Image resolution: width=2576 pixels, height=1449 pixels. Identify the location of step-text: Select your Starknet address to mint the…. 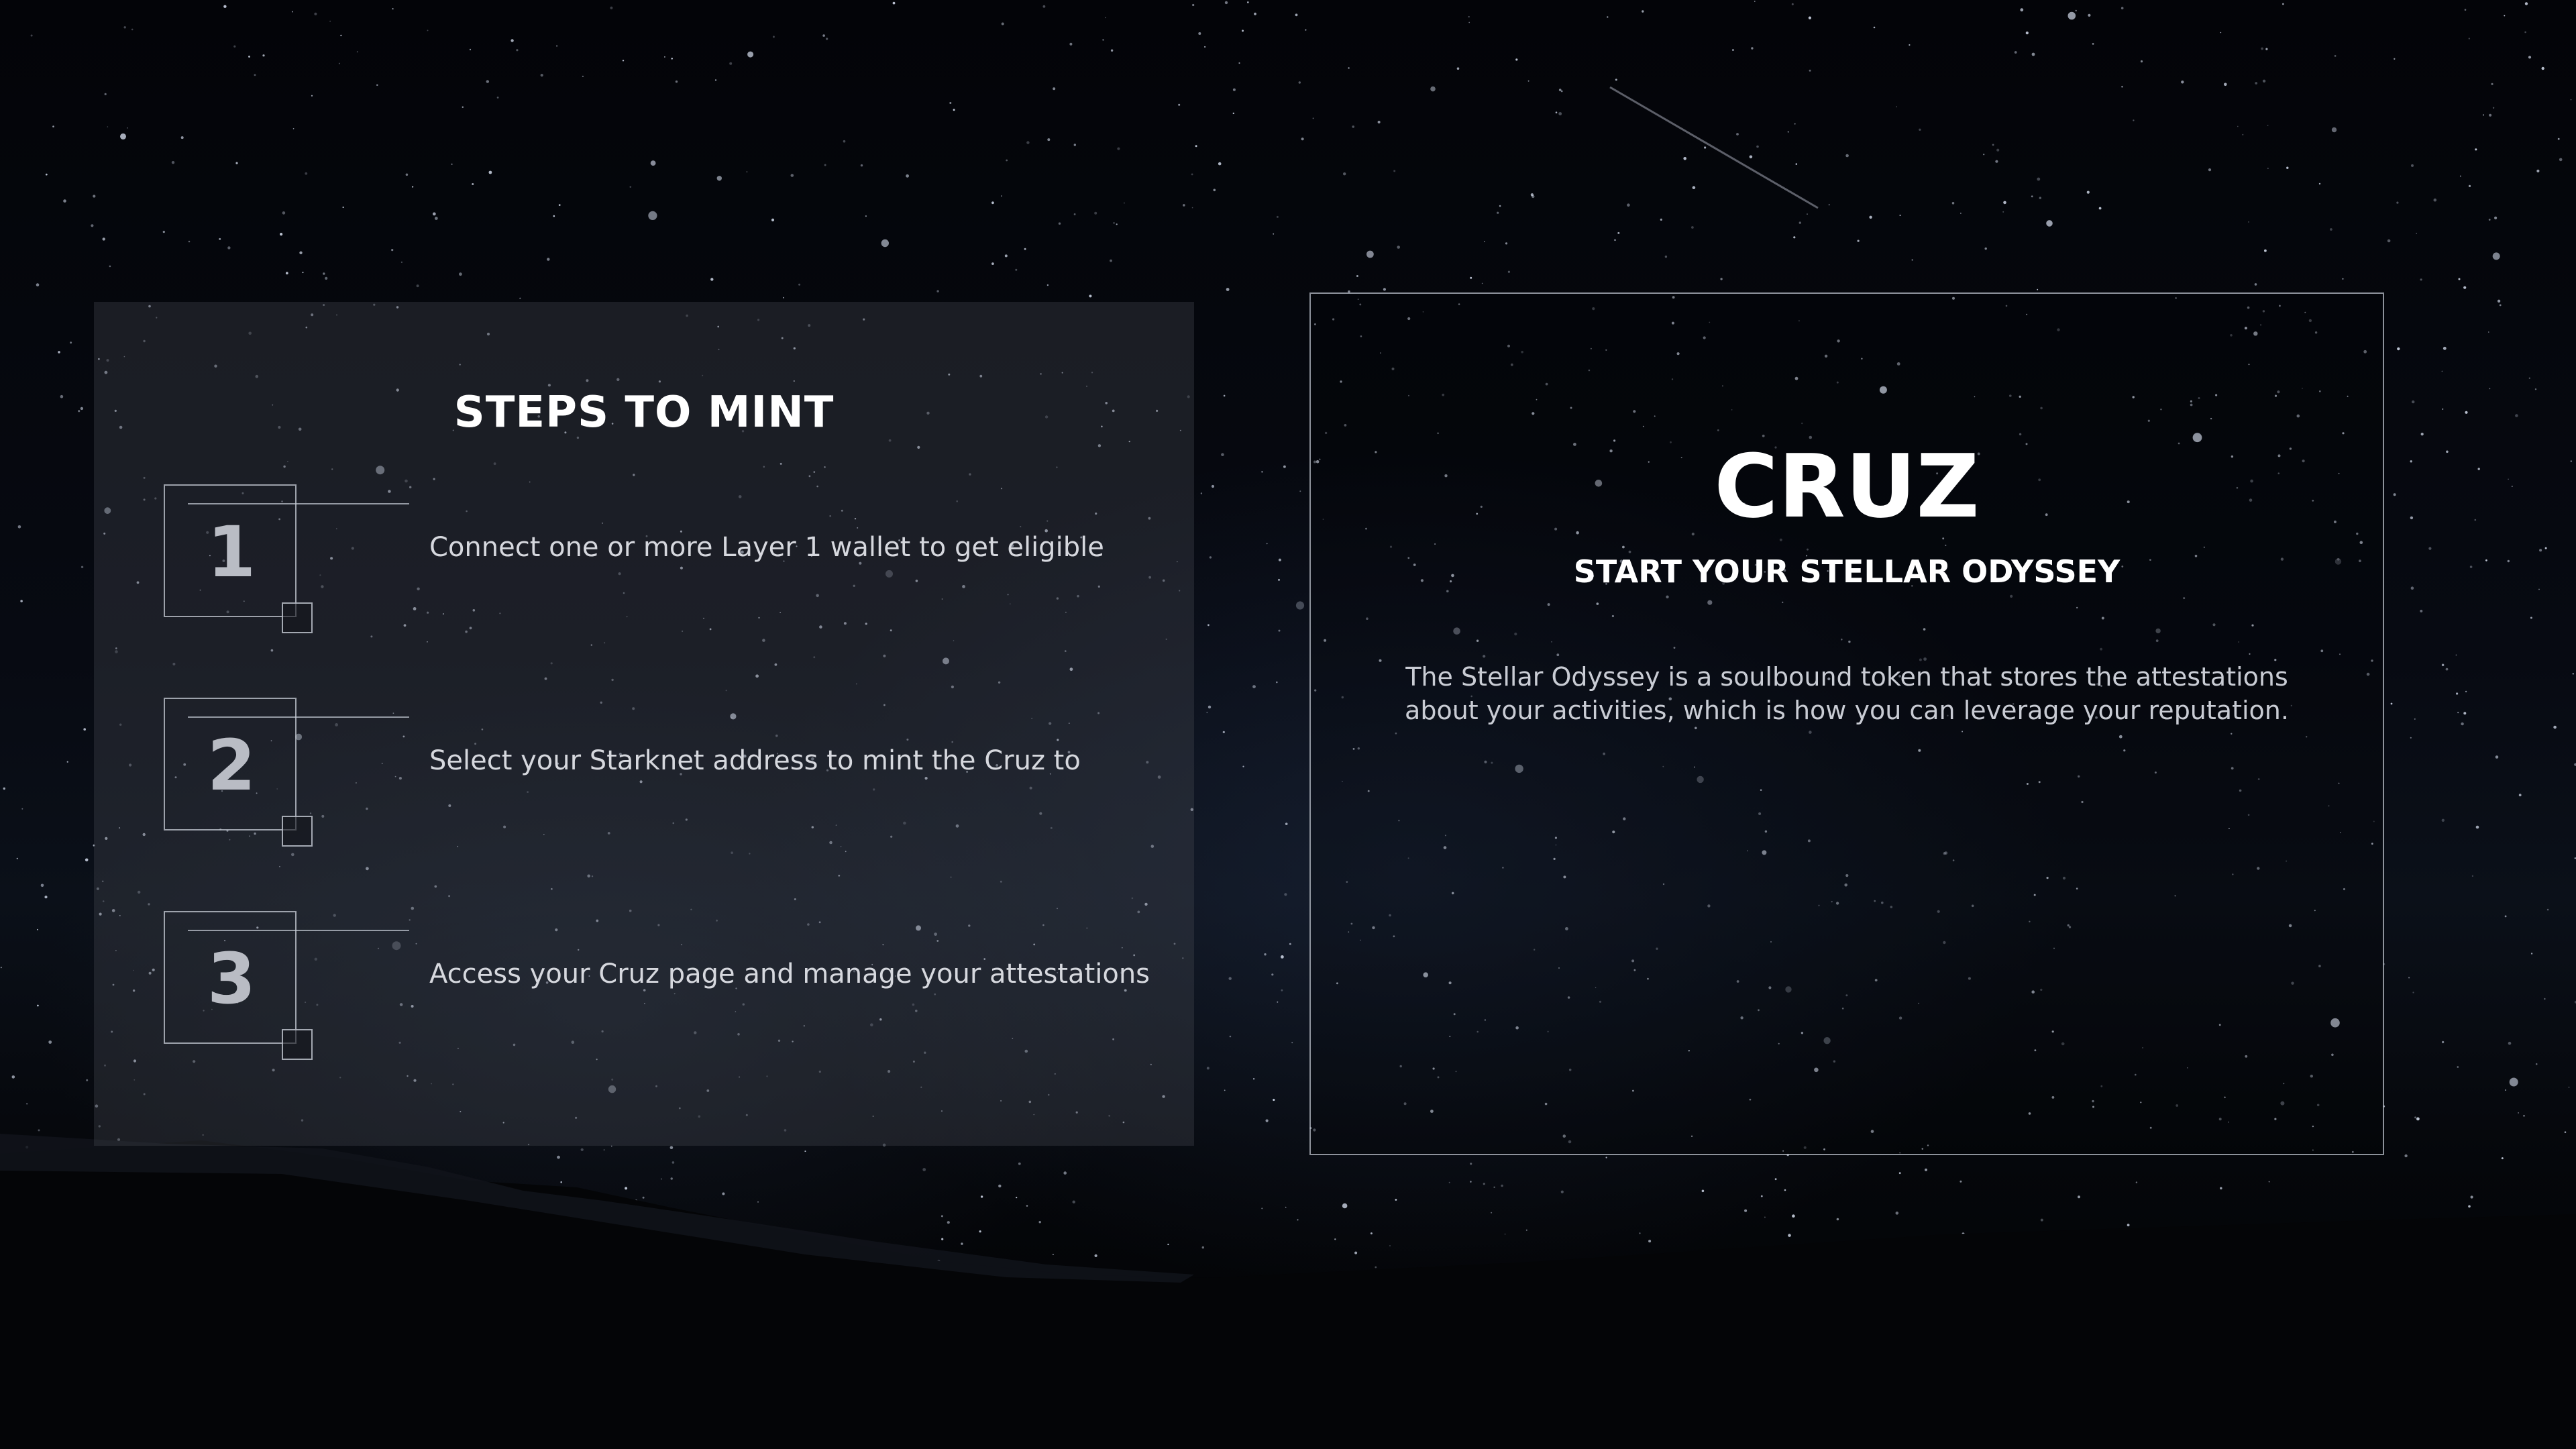
(755, 760).